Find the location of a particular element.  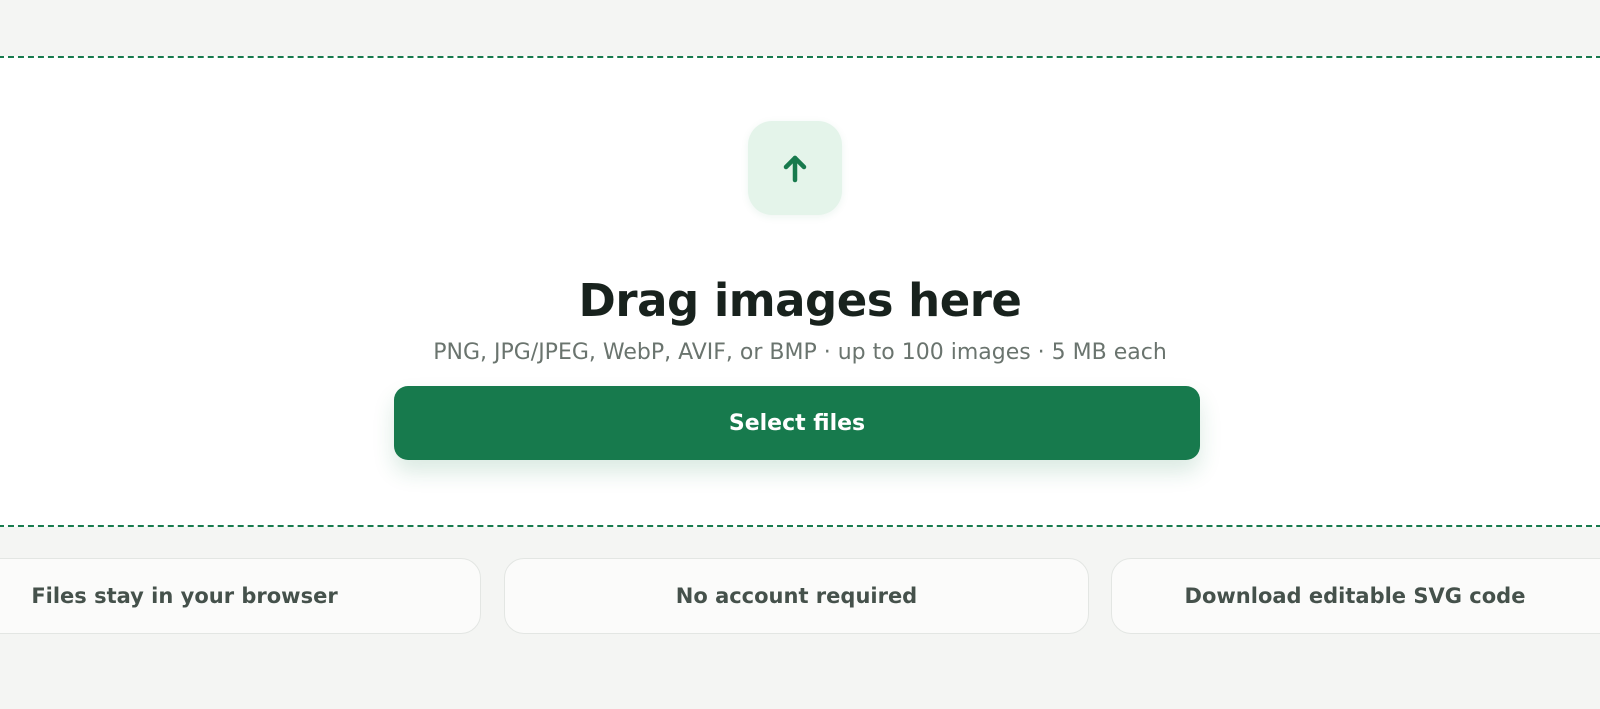

feature-card-svg-code: Download editable SVG code is located at coordinates (1355, 596).